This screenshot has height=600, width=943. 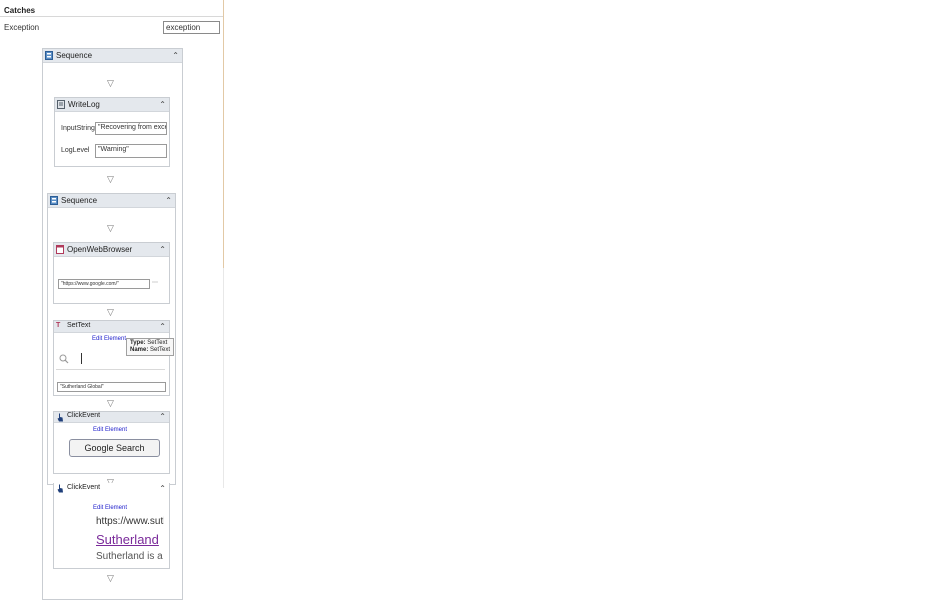 What do you see at coordinates (223, 378) in the screenshot?
I see `panel-border-mid` at bounding box center [223, 378].